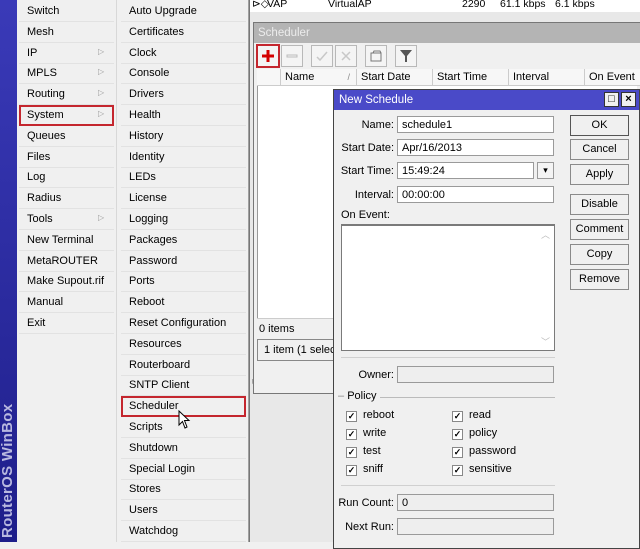  What do you see at coordinates (292, 56) in the screenshot?
I see `remove-button` at bounding box center [292, 56].